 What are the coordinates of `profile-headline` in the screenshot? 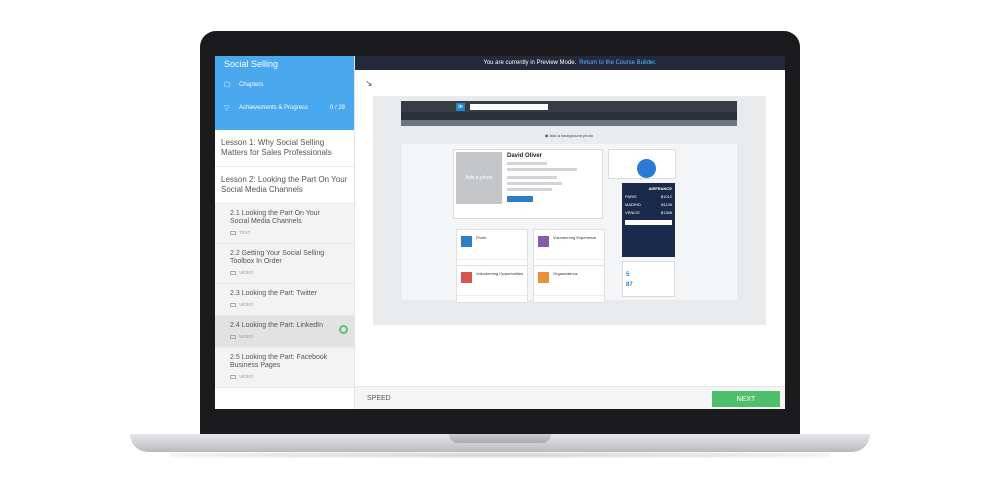 It's located at (527, 163).